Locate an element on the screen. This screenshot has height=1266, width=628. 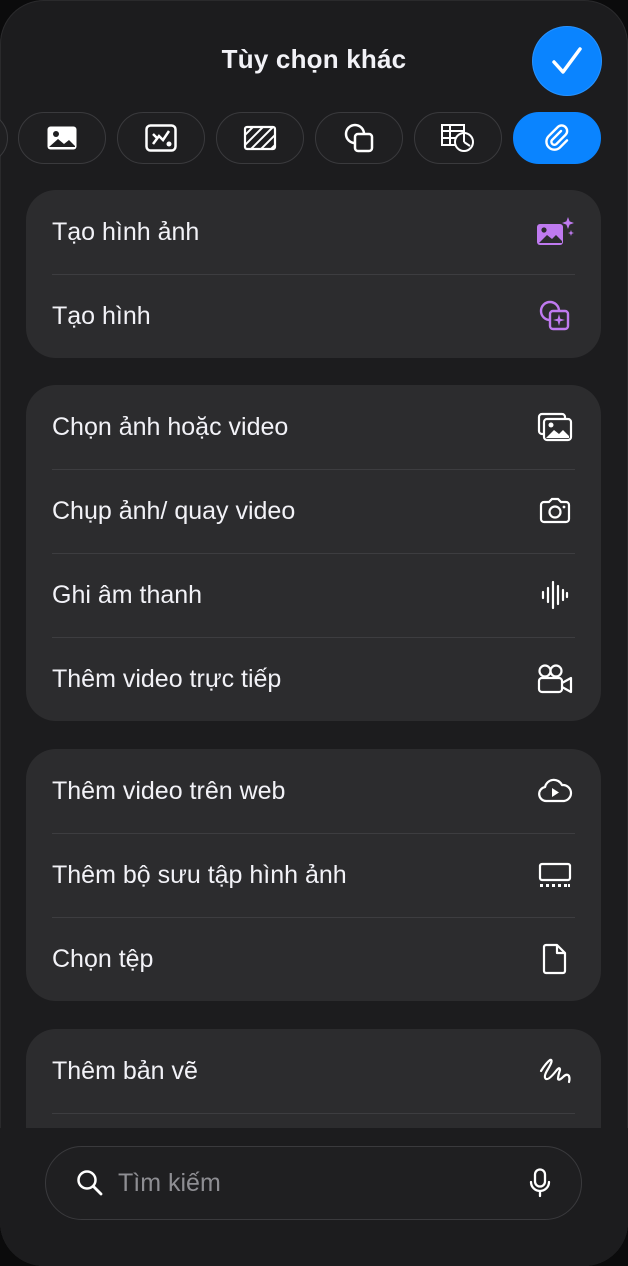
cloud-play-icon is located at coordinates (555, 790).